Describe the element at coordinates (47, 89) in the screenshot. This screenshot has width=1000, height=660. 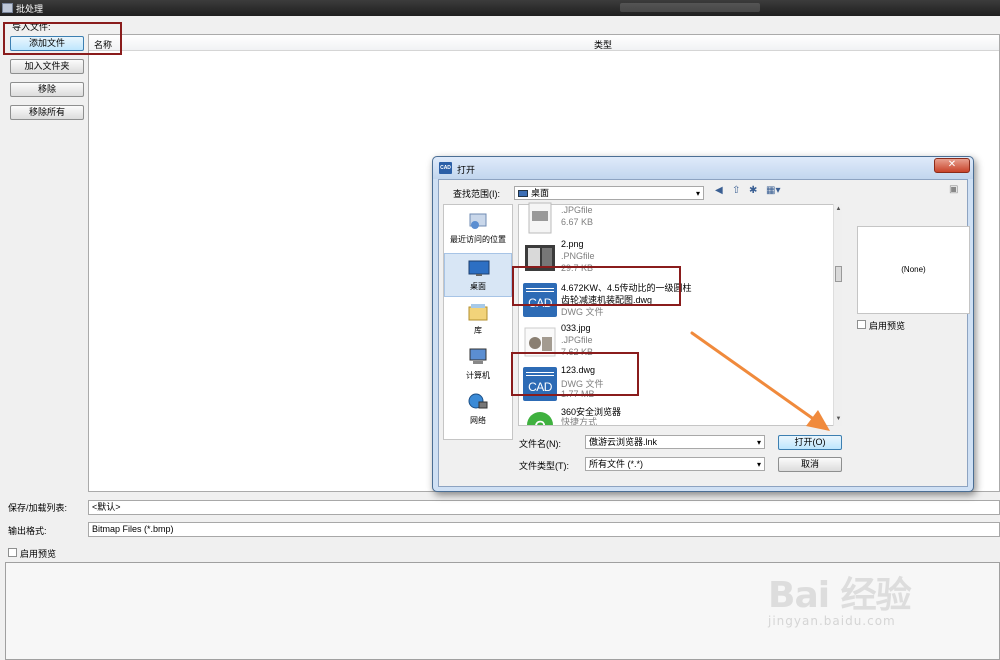
I see `remove-button: 移除` at that location.